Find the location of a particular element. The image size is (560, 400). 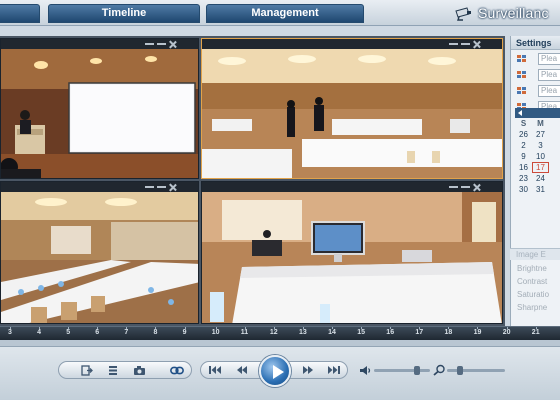

rewind-icon is located at coordinates (242, 370).